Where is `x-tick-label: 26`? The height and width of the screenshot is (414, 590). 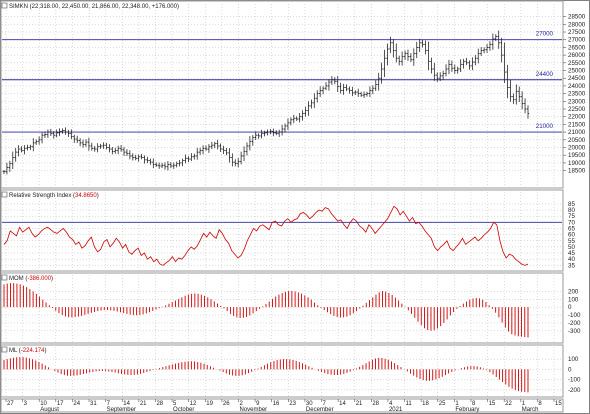 x-tick-label: 26 is located at coordinates (226, 404).